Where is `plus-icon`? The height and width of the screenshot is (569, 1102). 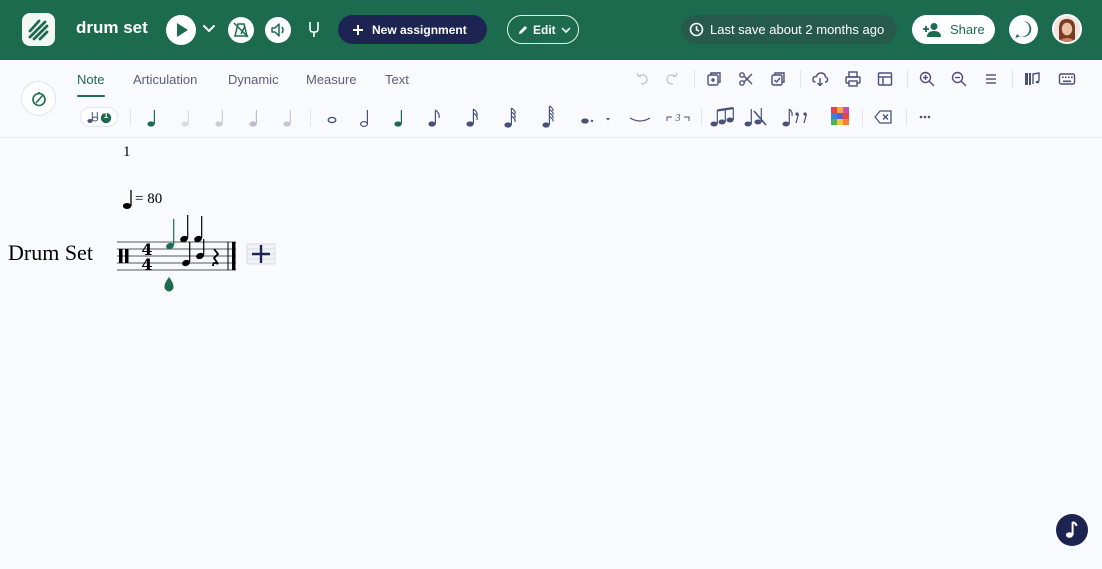 plus-icon is located at coordinates (358, 29).